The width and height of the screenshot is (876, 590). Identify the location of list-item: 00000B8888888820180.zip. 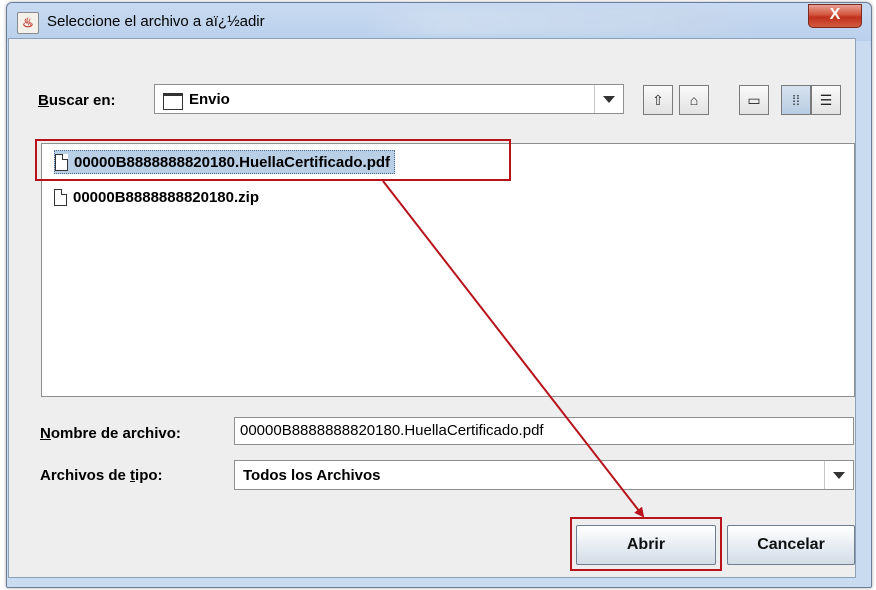
(158, 197).